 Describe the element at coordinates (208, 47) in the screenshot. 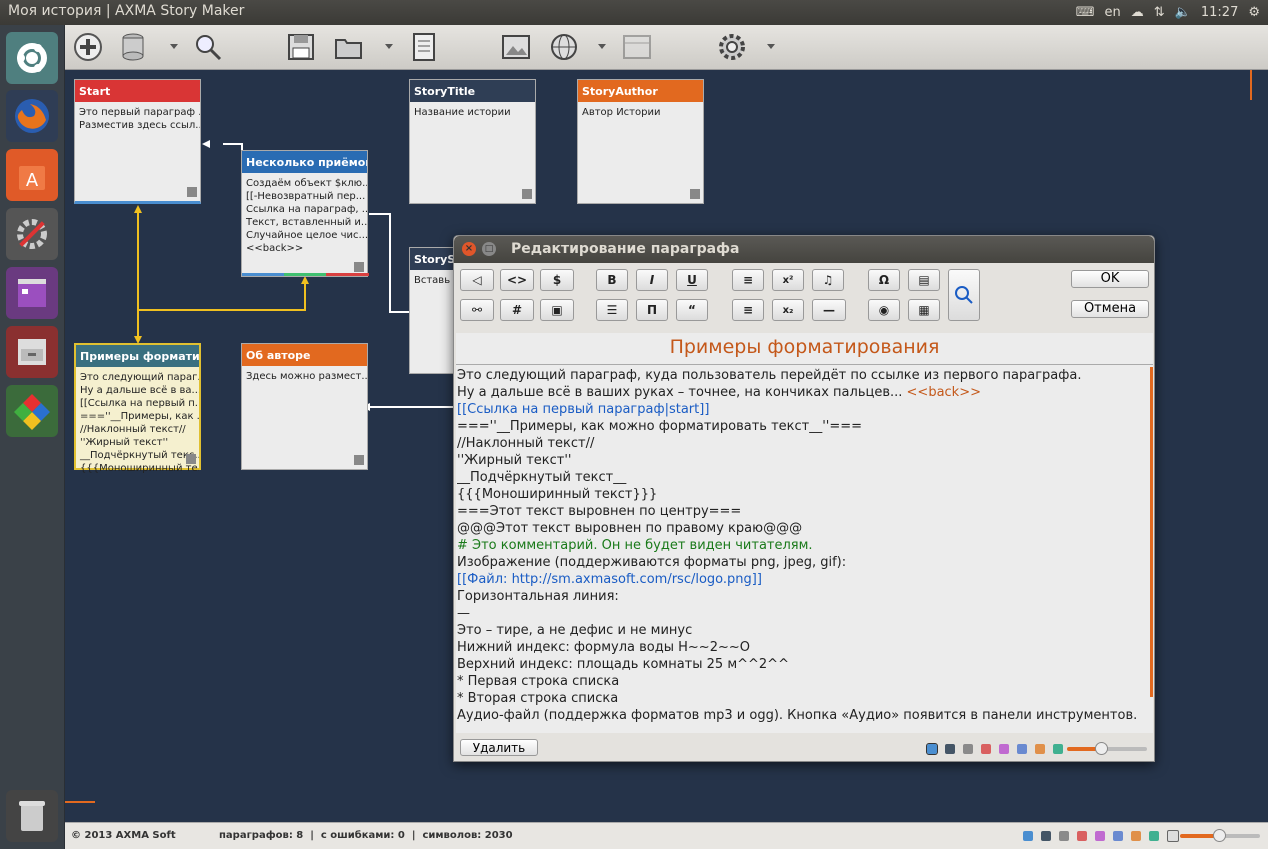

I see `search-icon` at that location.